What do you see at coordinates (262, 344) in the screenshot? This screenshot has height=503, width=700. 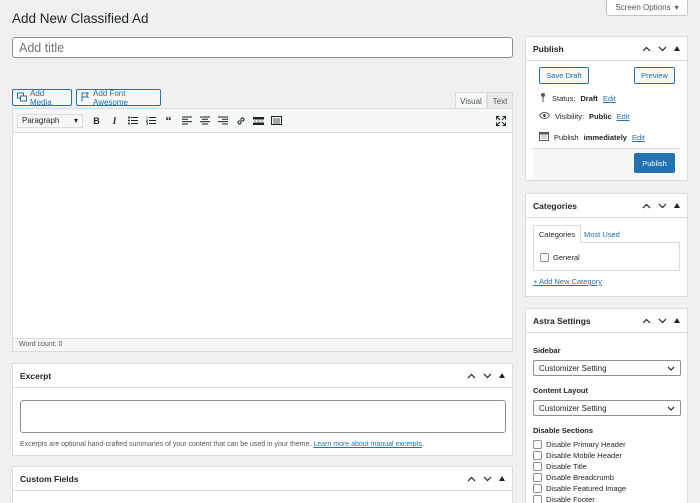 I see `word-count: Word count: 0` at bounding box center [262, 344].